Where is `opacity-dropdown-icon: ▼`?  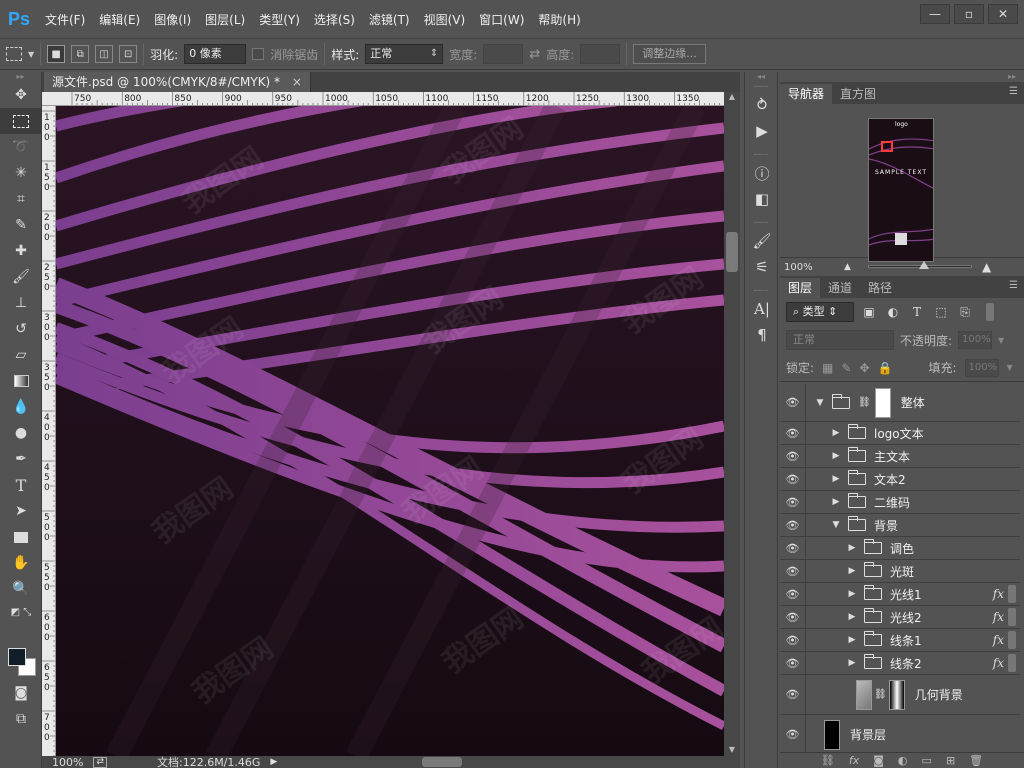
opacity-dropdown-icon: ▼ is located at coordinates (1001, 340).